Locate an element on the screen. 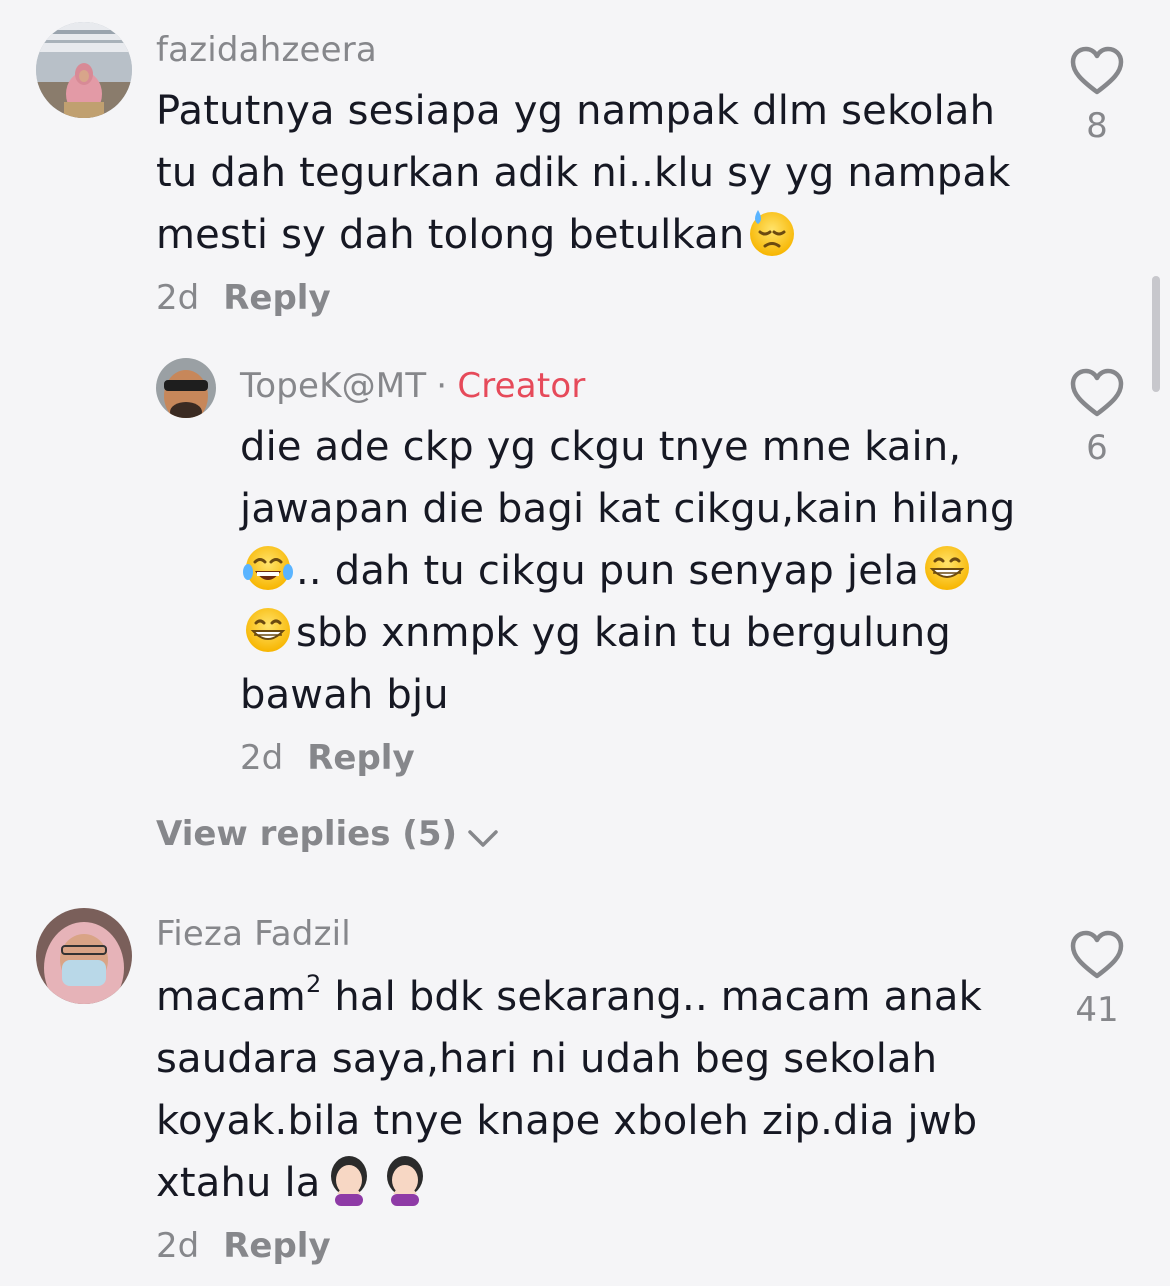  like-count: 8 is located at coordinates (1097, 126).